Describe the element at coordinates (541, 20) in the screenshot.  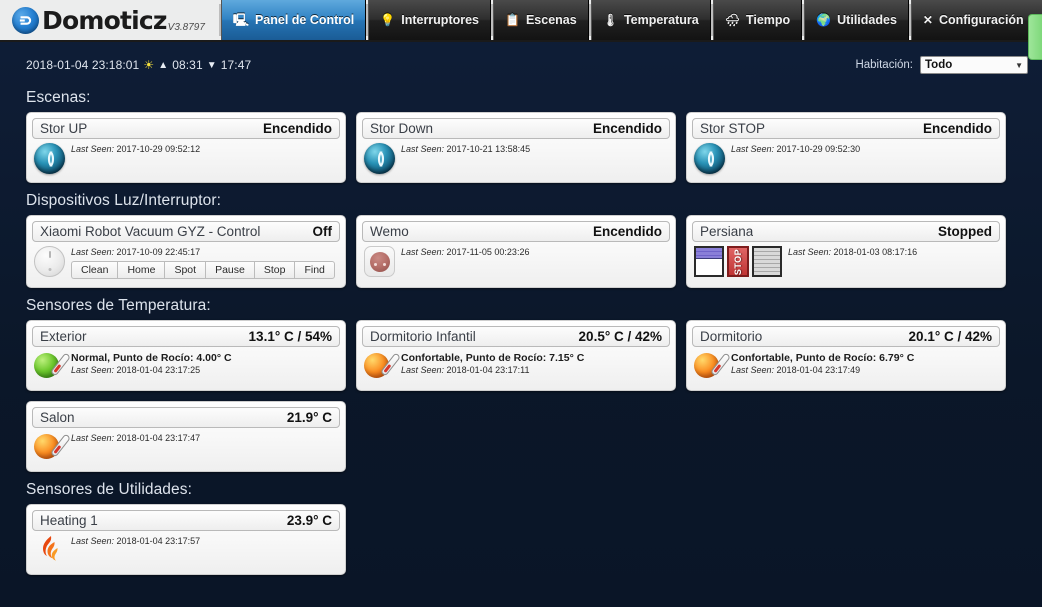
I see `nav-item-escenas: 📋 Escenas` at that location.